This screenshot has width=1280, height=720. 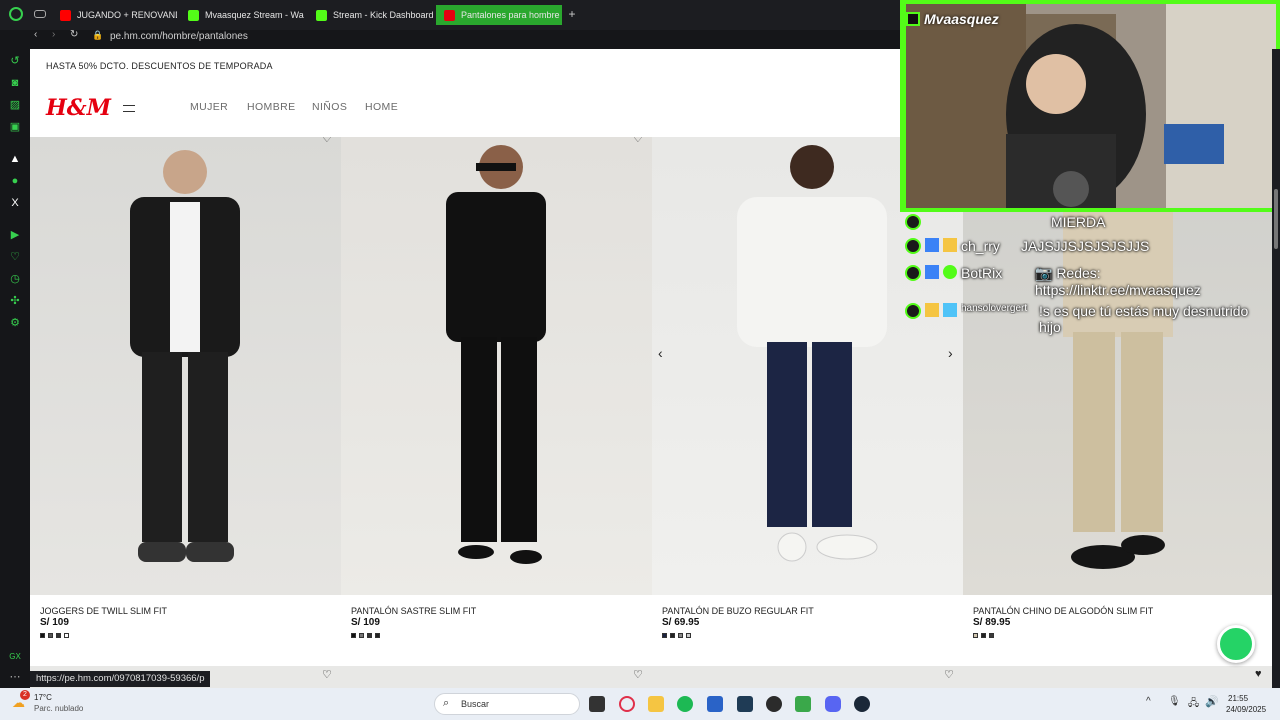 I want to click on favorite-icon: ♥, so click(x=1258, y=674).